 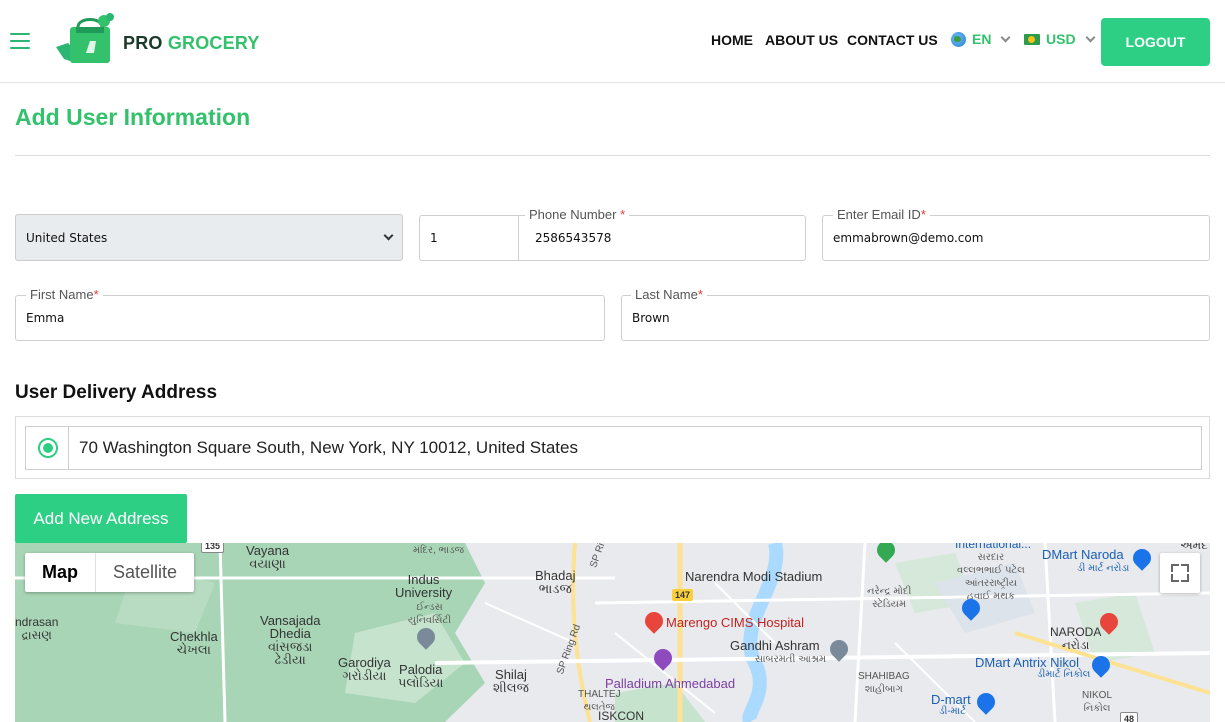 I want to click on map-view-button: Map, so click(x=60, y=572).